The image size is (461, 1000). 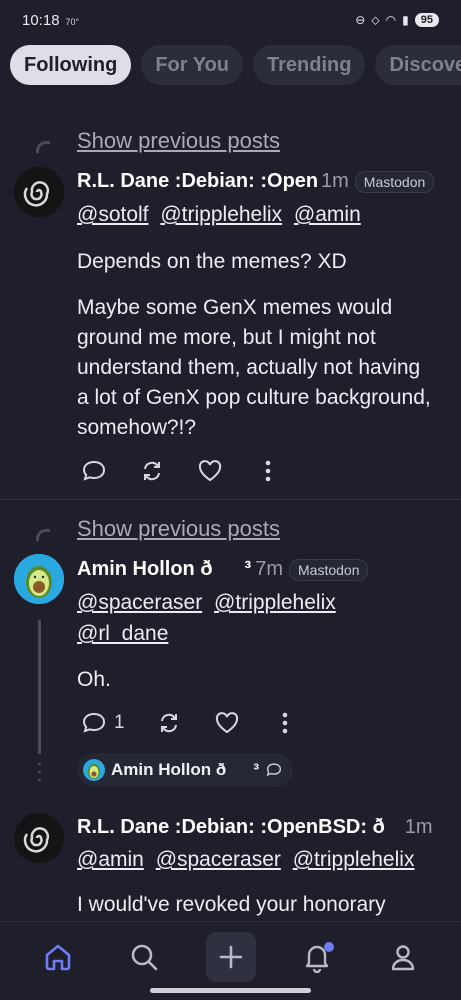 What do you see at coordinates (418, 65) in the screenshot?
I see `tab-discover: Discover` at bounding box center [418, 65].